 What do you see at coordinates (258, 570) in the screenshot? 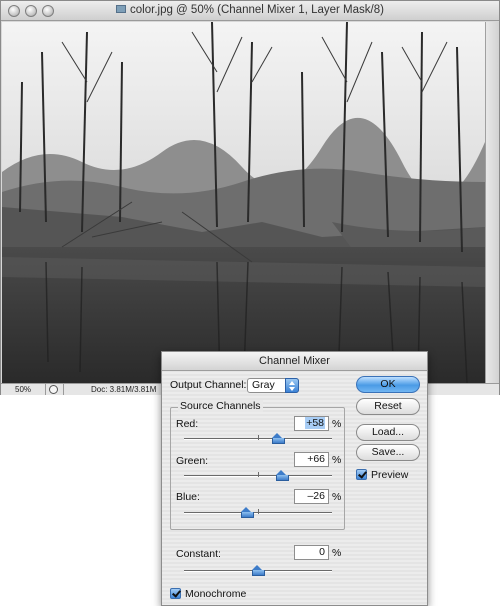
I see `constant-slider-thumb` at bounding box center [258, 570].